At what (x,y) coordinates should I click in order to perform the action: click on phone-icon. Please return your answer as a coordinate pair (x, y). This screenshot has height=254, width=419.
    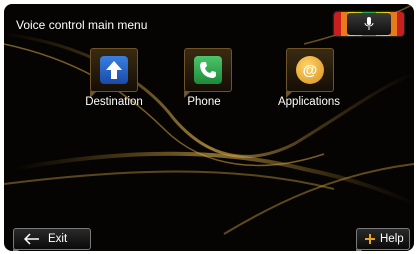
    Looking at the image, I should click on (208, 70).